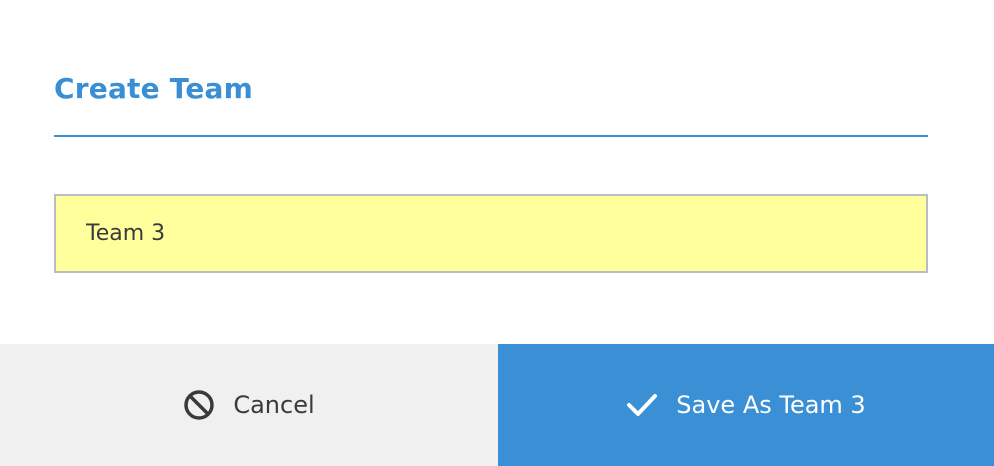 The image size is (994, 466). I want to click on dialog-title: Create Team, so click(154, 88).